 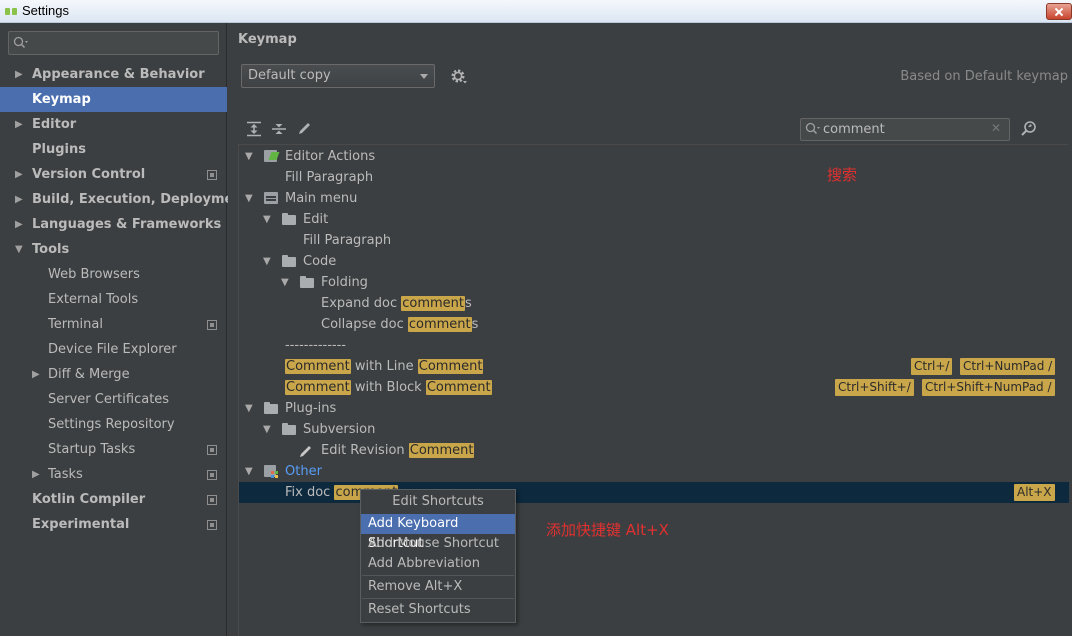 What do you see at coordinates (306, 450) in the screenshot?
I see `pencil-icon` at bounding box center [306, 450].